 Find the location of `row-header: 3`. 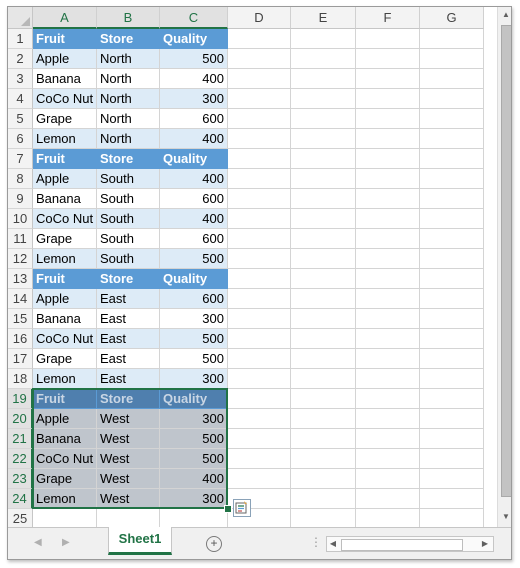

row-header: 3 is located at coordinates (20, 79).